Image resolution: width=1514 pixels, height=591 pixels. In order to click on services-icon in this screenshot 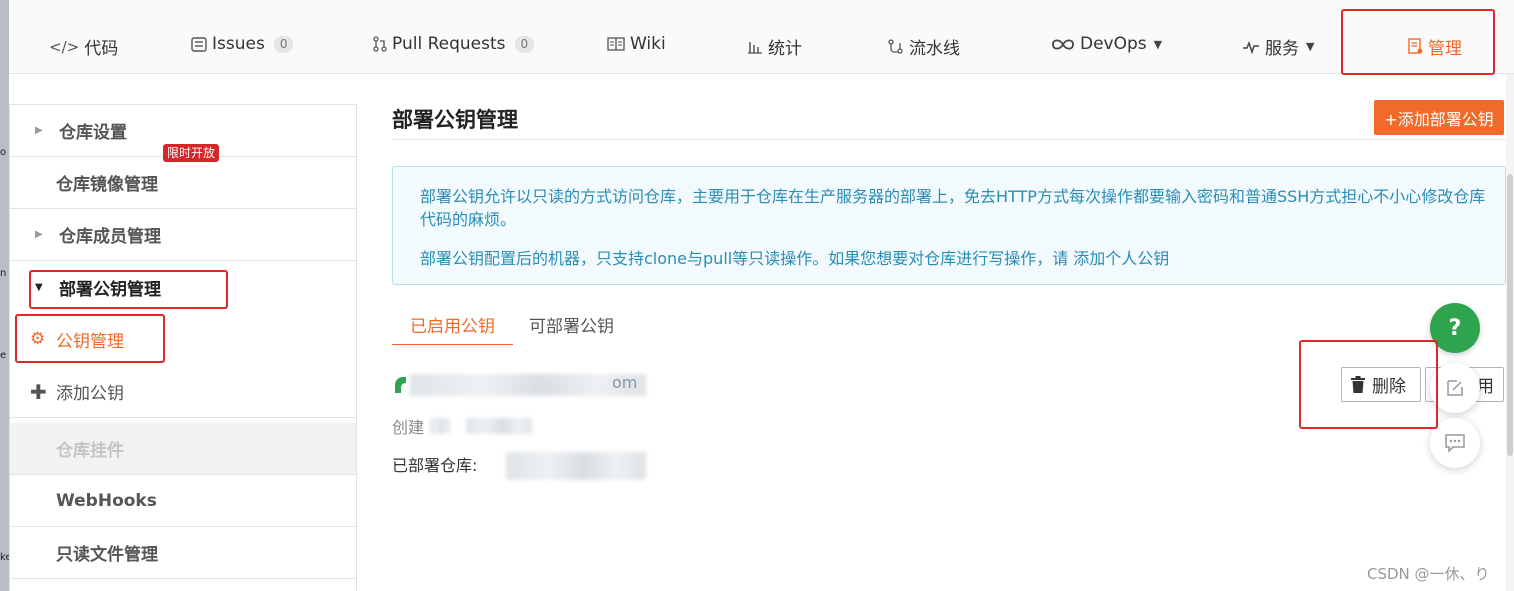, I will do `click(1251, 47)`.